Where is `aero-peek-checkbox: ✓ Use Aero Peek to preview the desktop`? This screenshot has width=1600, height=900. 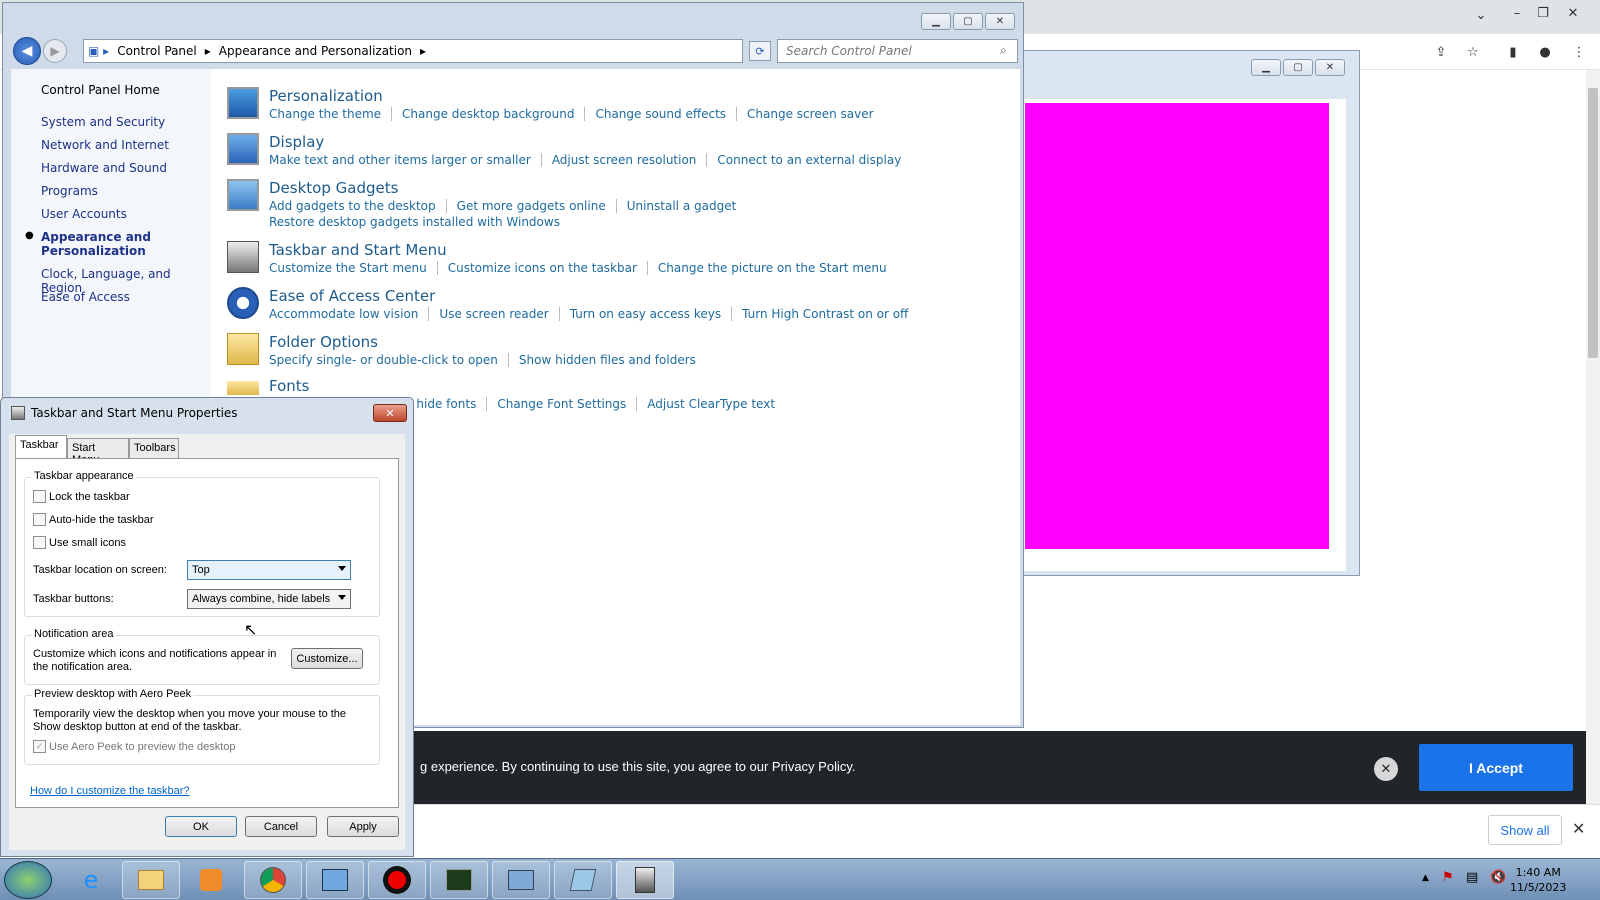
aero-peek-checkbox: ✓ Use Aero Peek to preview the desktop is located at coordinates (134, 746).